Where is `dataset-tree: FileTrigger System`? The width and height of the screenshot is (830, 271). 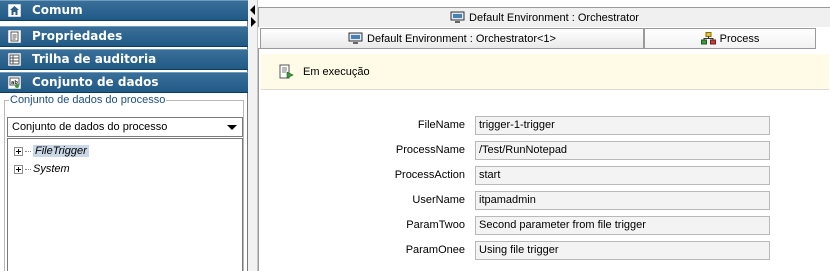 dataset-tree: FileTrigger System is located at coordinates (125, 204).